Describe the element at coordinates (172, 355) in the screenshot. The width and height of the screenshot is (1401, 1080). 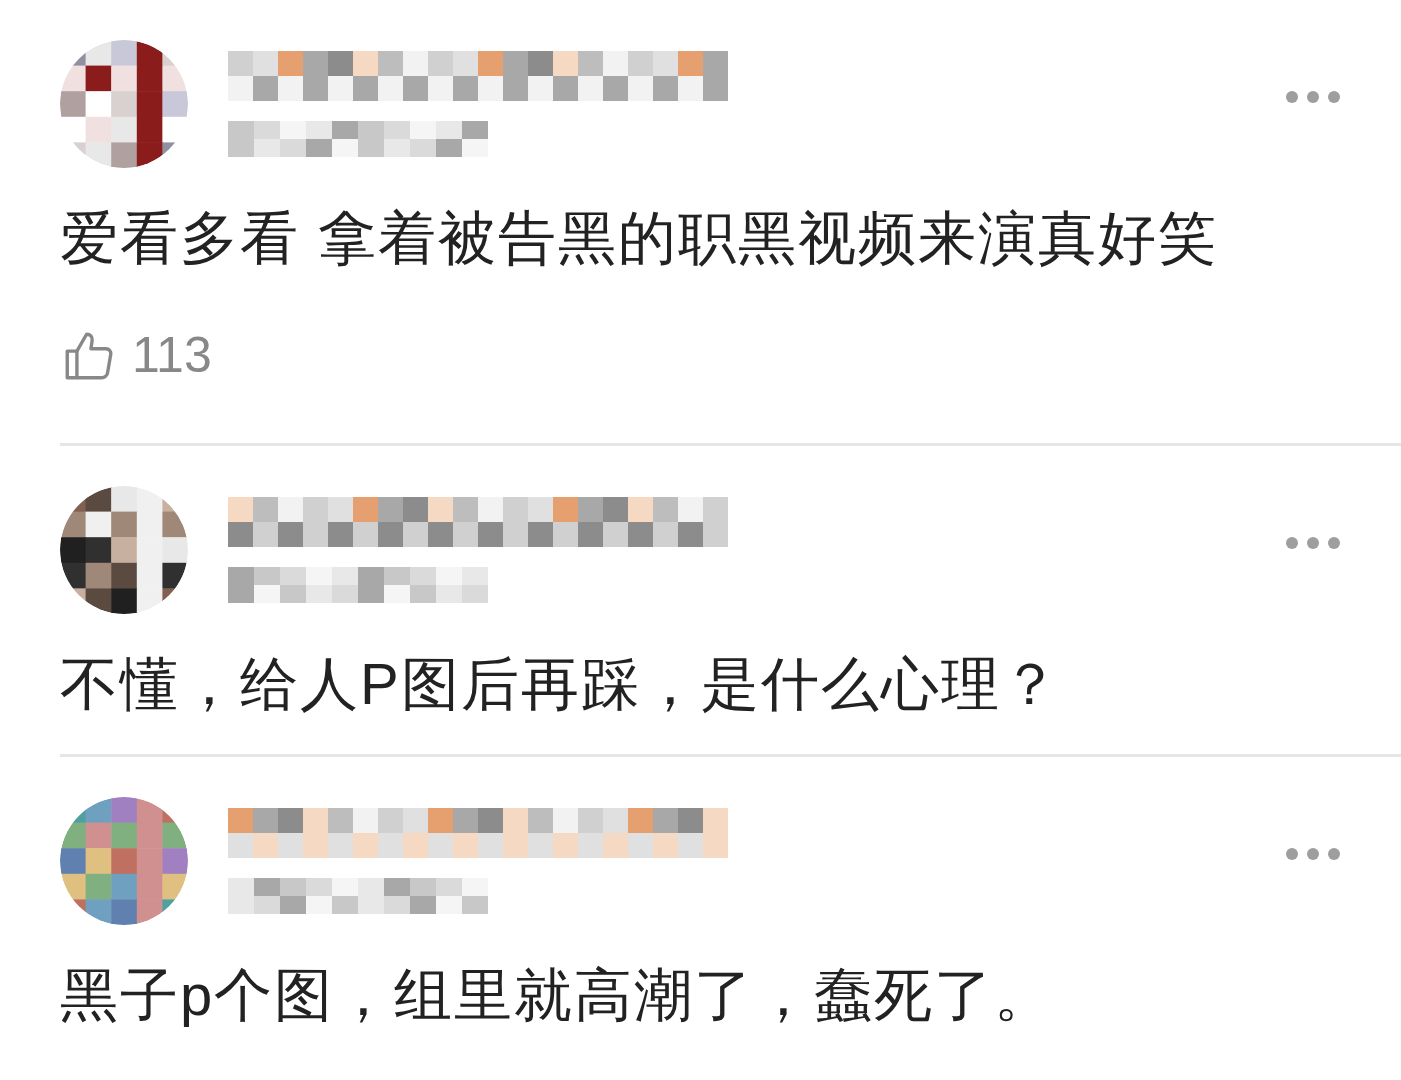
I see `like-count: 113` at that location.